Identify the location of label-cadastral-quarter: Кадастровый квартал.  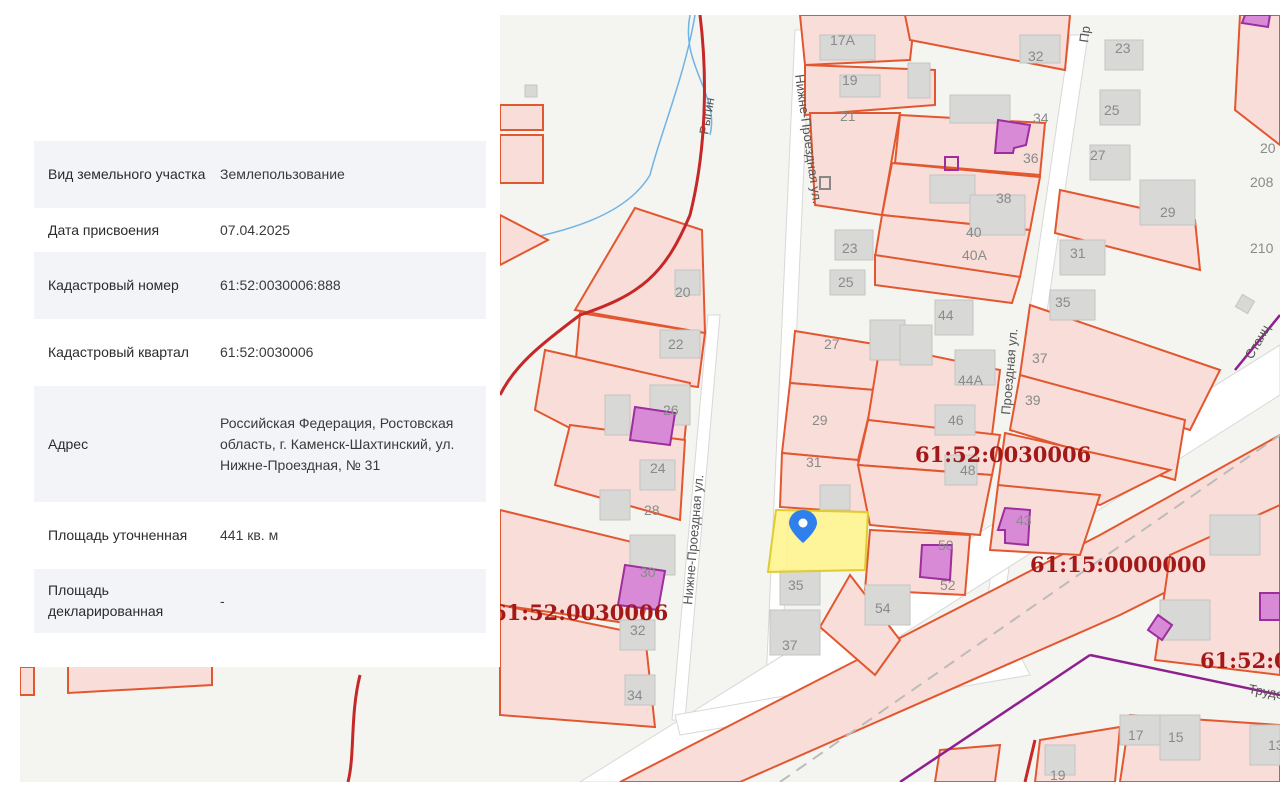
(118, 352).